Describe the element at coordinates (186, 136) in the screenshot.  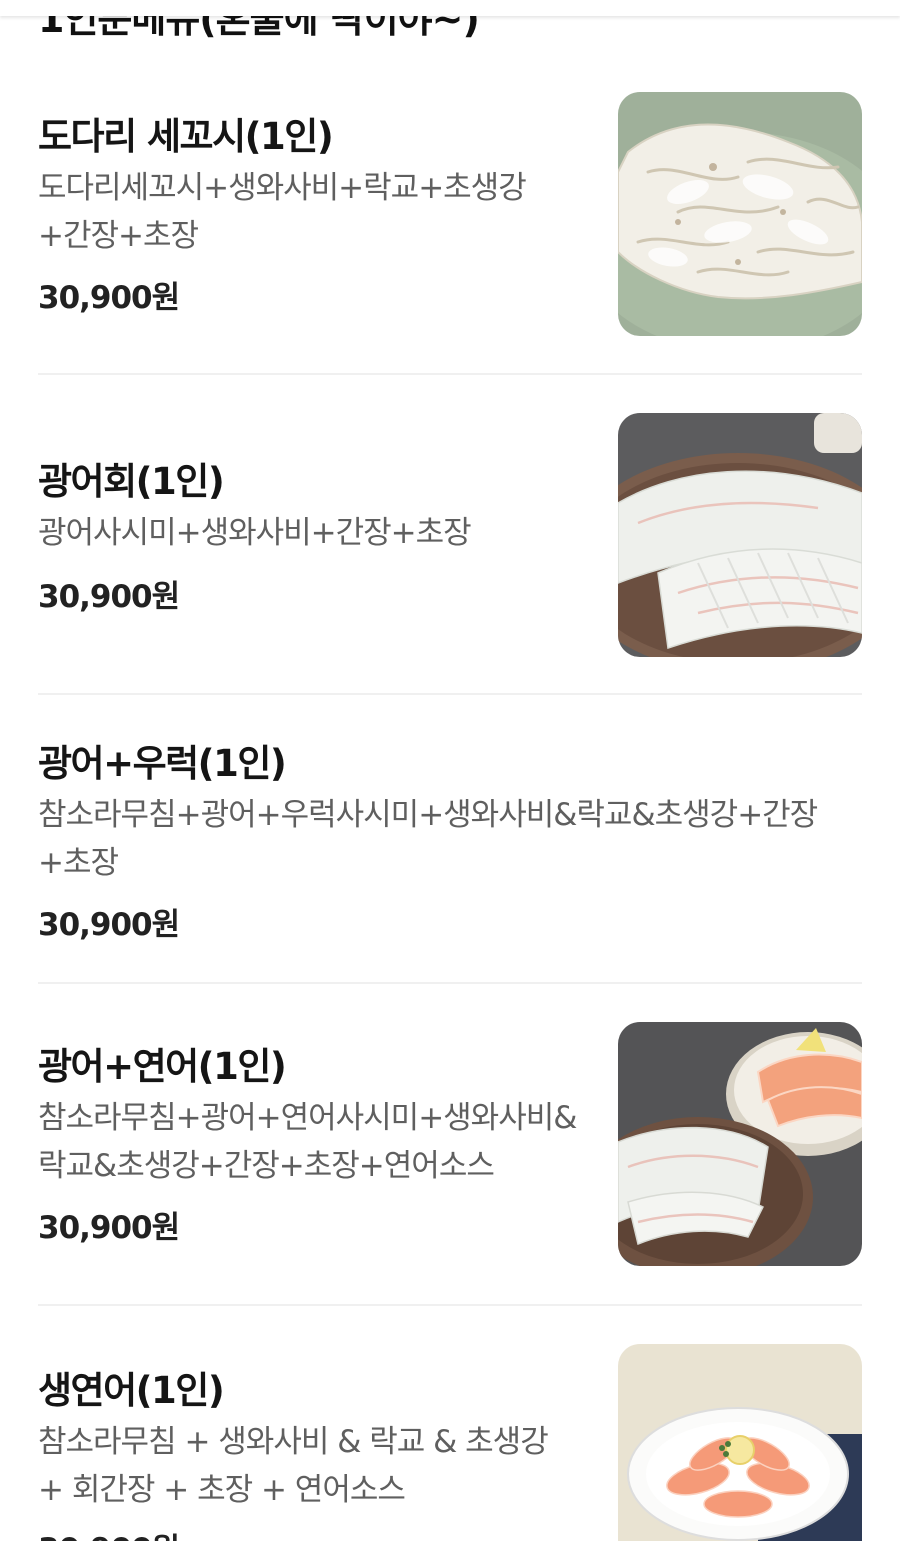
I see `menu-item-name: 도다리 세꼬시(1인)` at that location.